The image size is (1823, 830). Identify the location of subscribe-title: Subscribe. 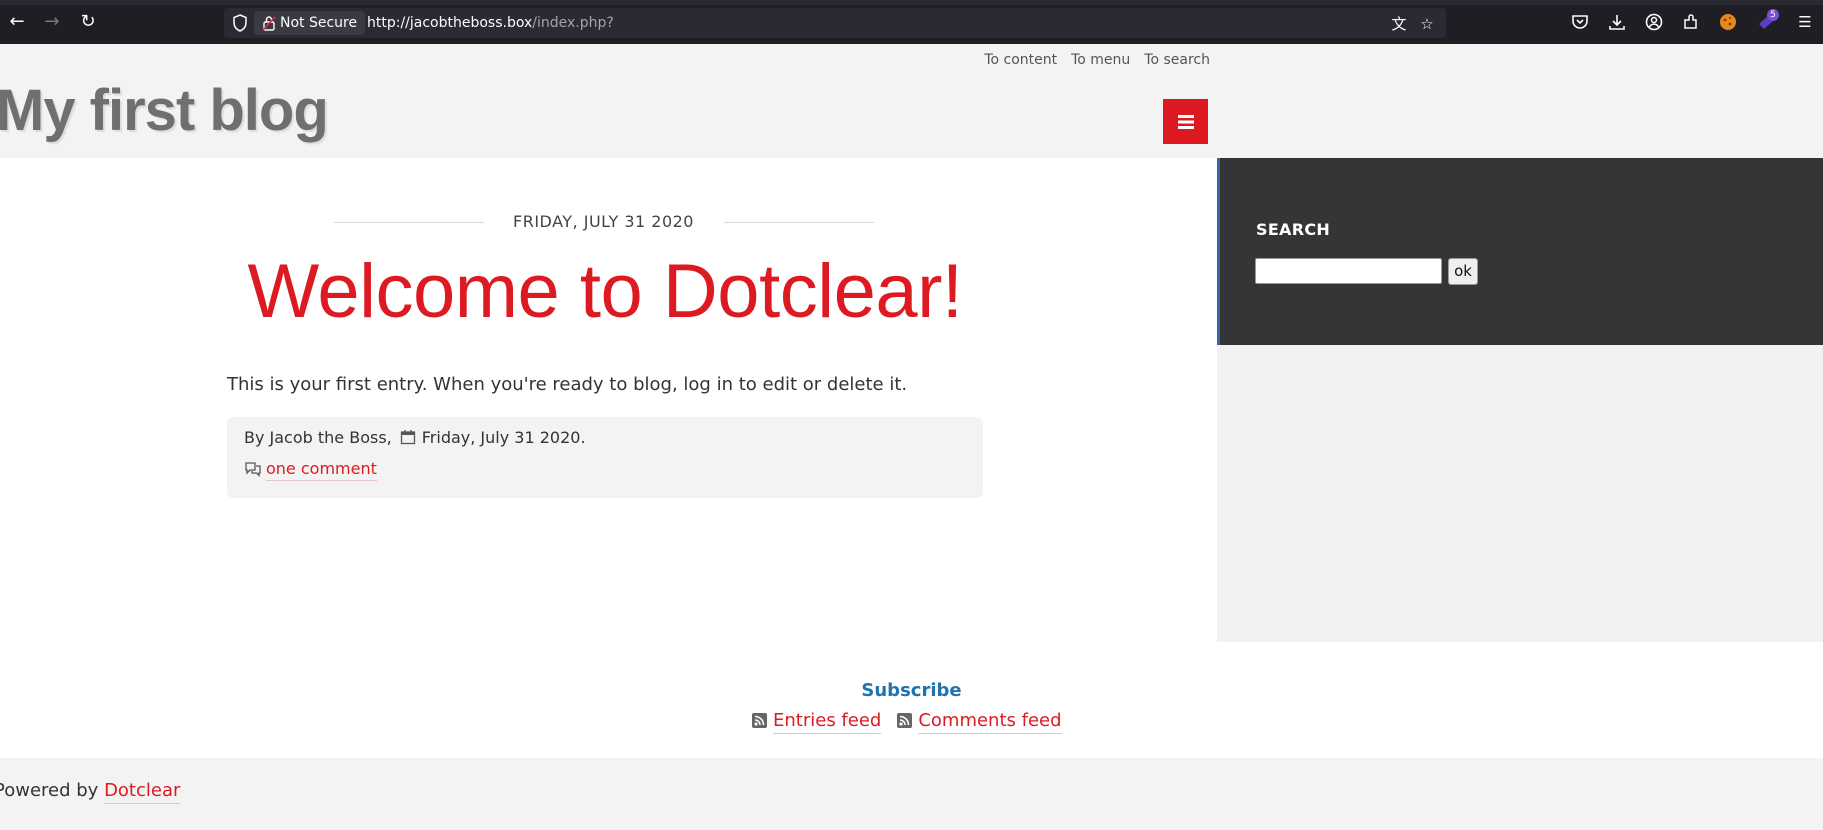
(911, 690).